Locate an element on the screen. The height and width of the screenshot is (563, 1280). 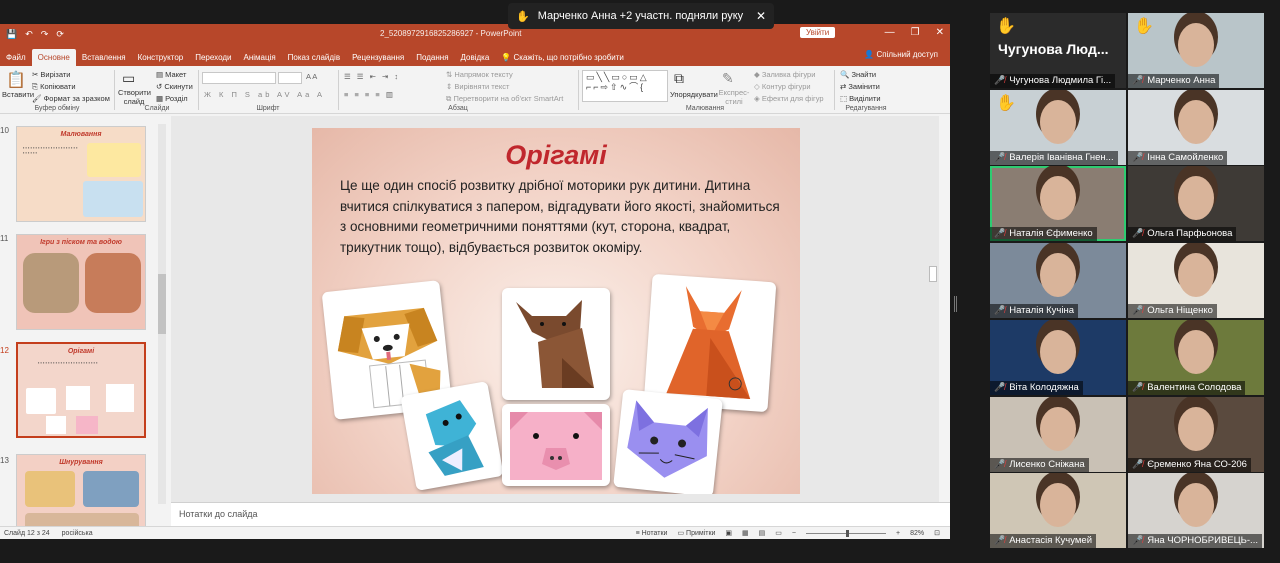
raised-hand-icon: ✋ is located at coordinates (1006, 26).